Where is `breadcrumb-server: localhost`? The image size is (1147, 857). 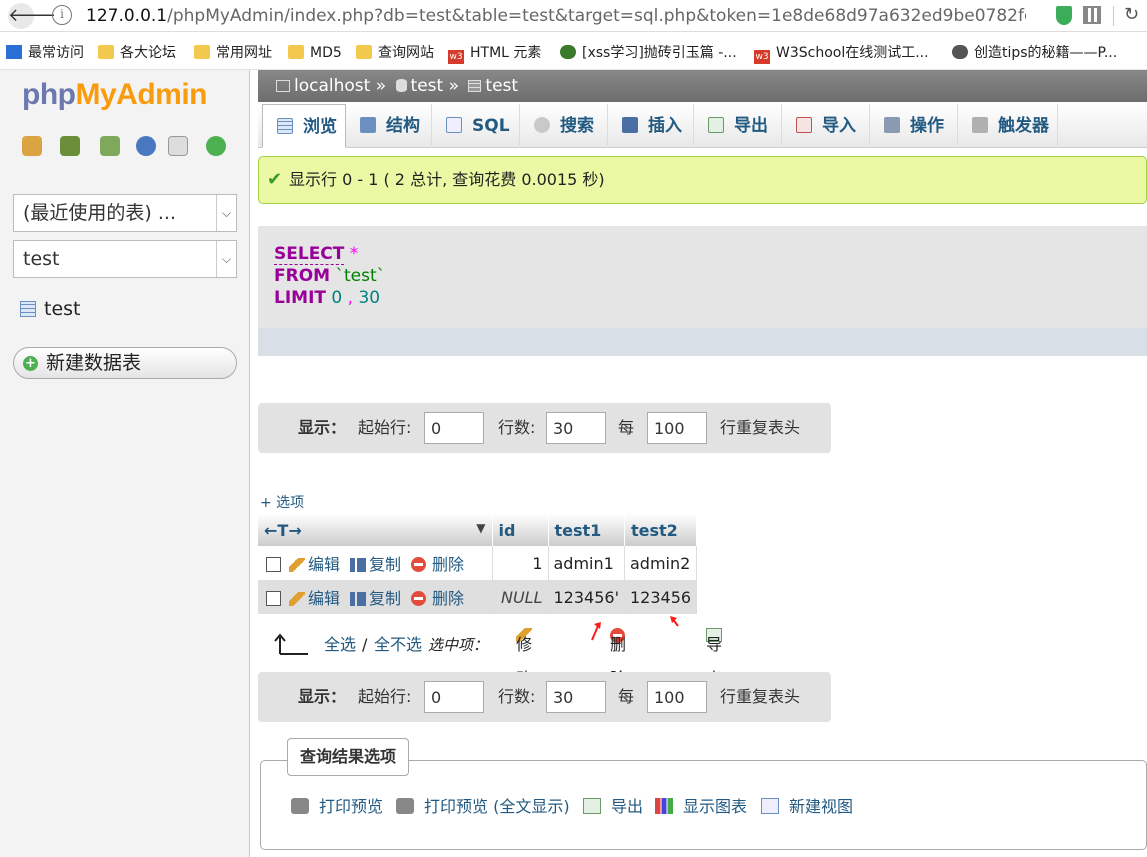
breadcrumb-server: localhost is located at coordinates (332, 86).